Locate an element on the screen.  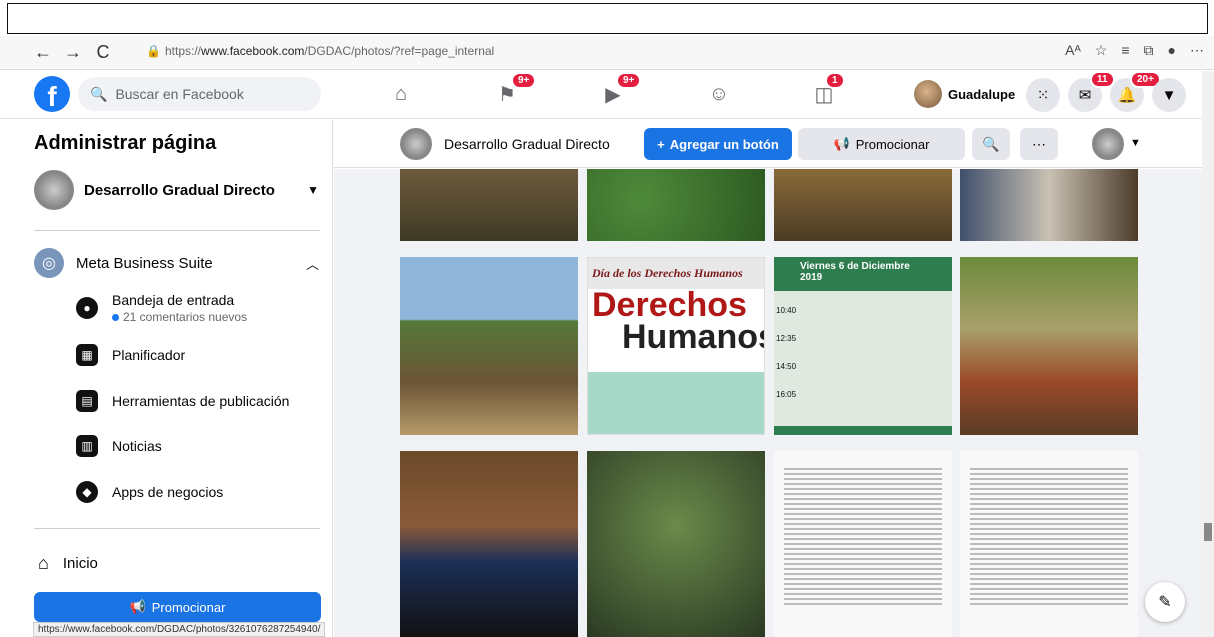
favorites-list-icon: ≡ is located at coordinates (1125, 50).